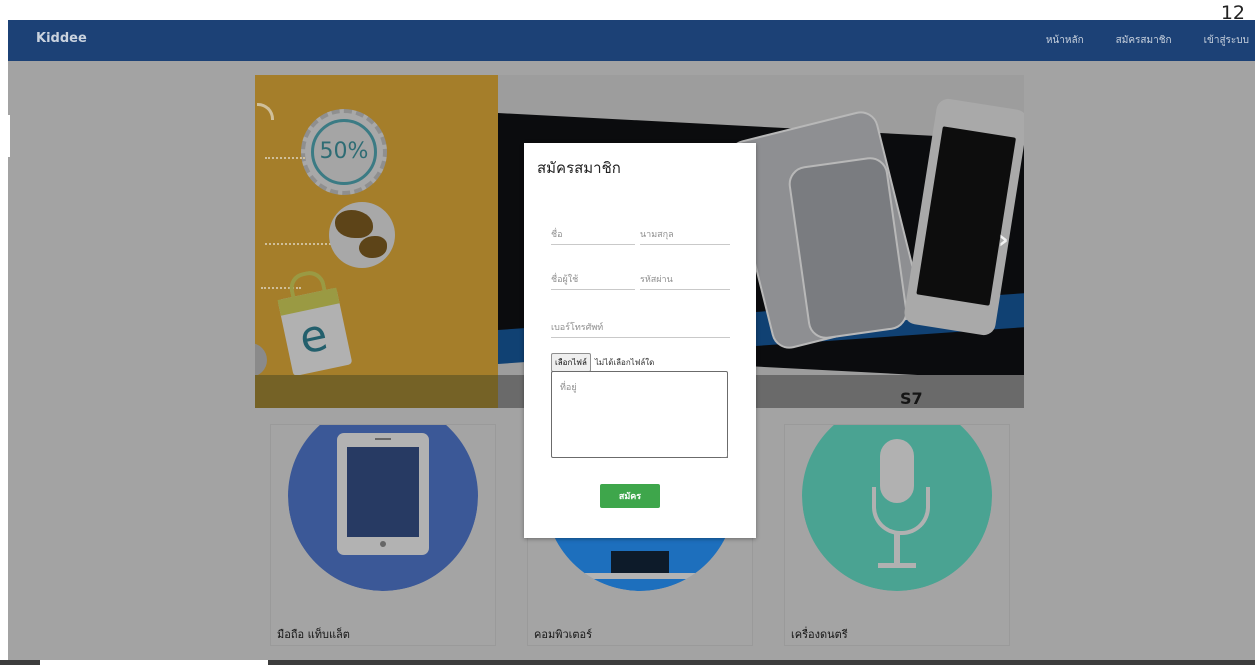  What do you see at coordinates (579, 168) in the screenshot?
I see `modal-title: สมัครสมาชิก` at bounding box center [579, 168].